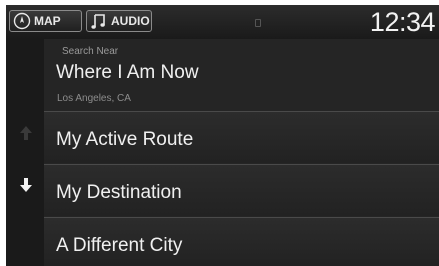 The height and width of the screenshot is (266, 439). Describe the element at coordinates (130, 21) in the screenshot. I see `audio-button-label: AUDIO` at that location.